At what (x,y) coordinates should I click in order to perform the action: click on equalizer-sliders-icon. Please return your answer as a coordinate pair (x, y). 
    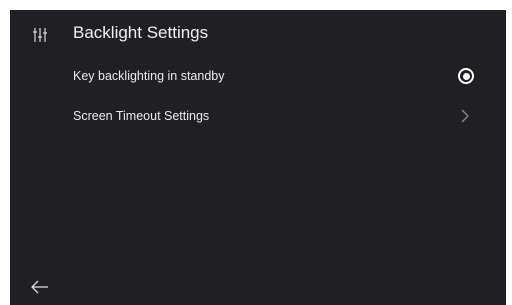
    Looking at the image, I should click on (40, 35).